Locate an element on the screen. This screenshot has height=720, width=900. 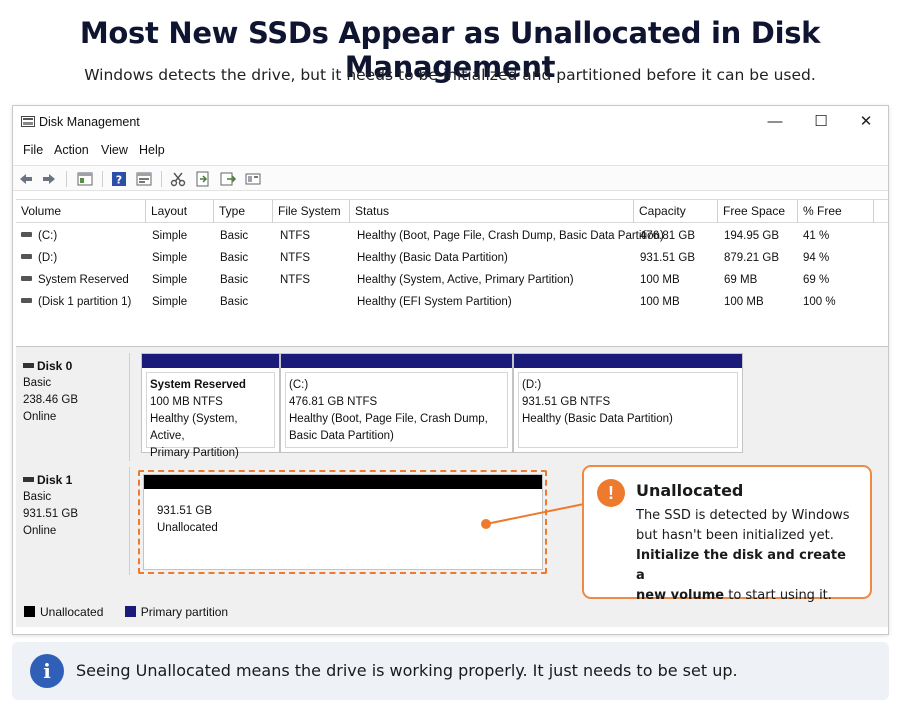
unallocated-space: 931.51 GB Unallocated is located at coordinates (343, 522).